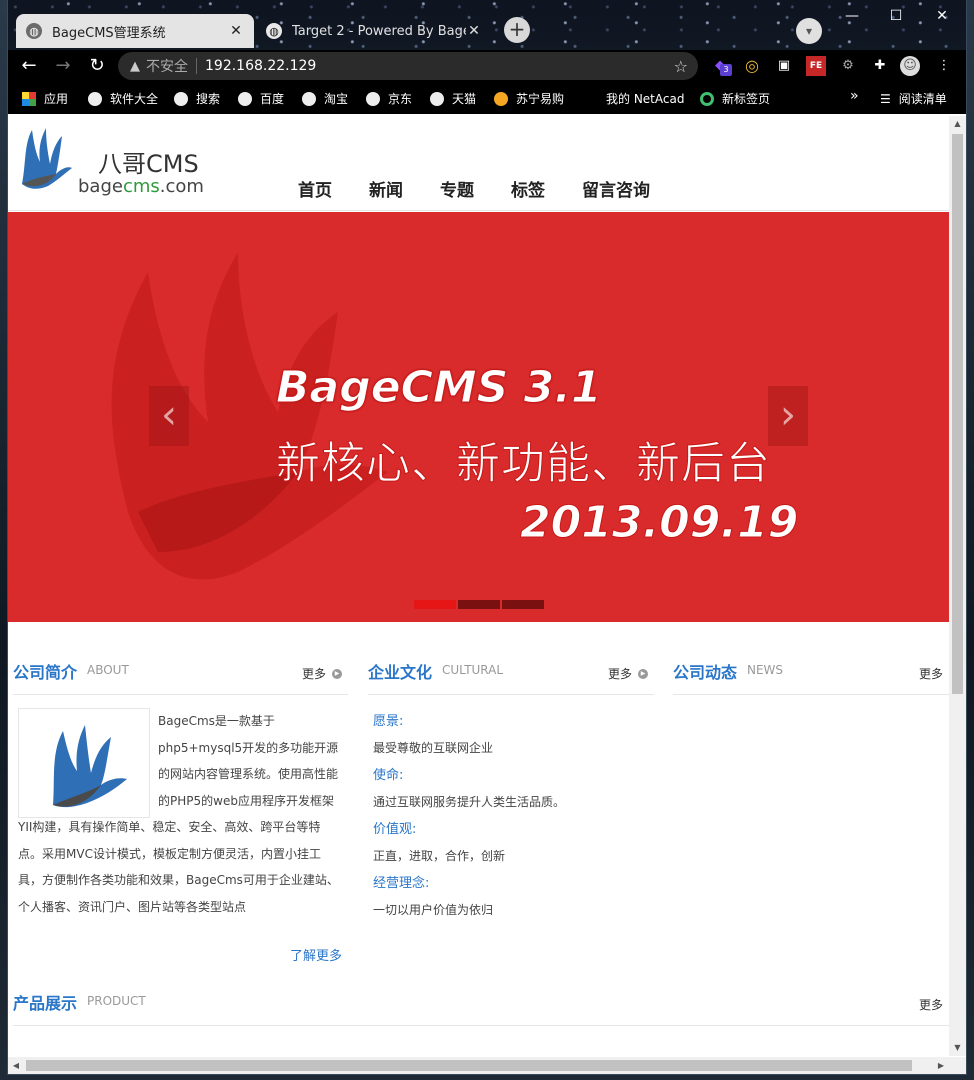 Image resolution: width=974 pixels, height=1080 pixels. What do you see at coordinates (540, 99) in the screenshot?
I see `bookmark-label: 苏宁易购` at bounding box center [540, 99].